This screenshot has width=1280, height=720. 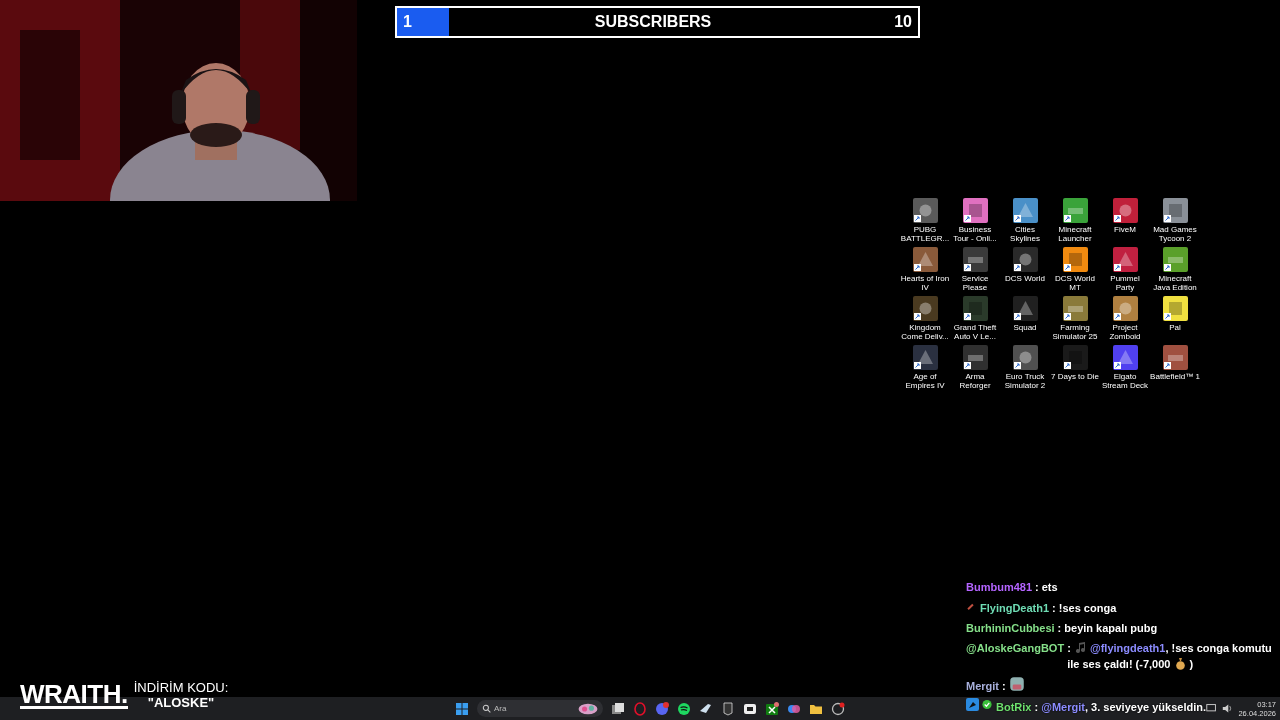 I want to click on chat-username: Mergit, so click(x=982, y=686).